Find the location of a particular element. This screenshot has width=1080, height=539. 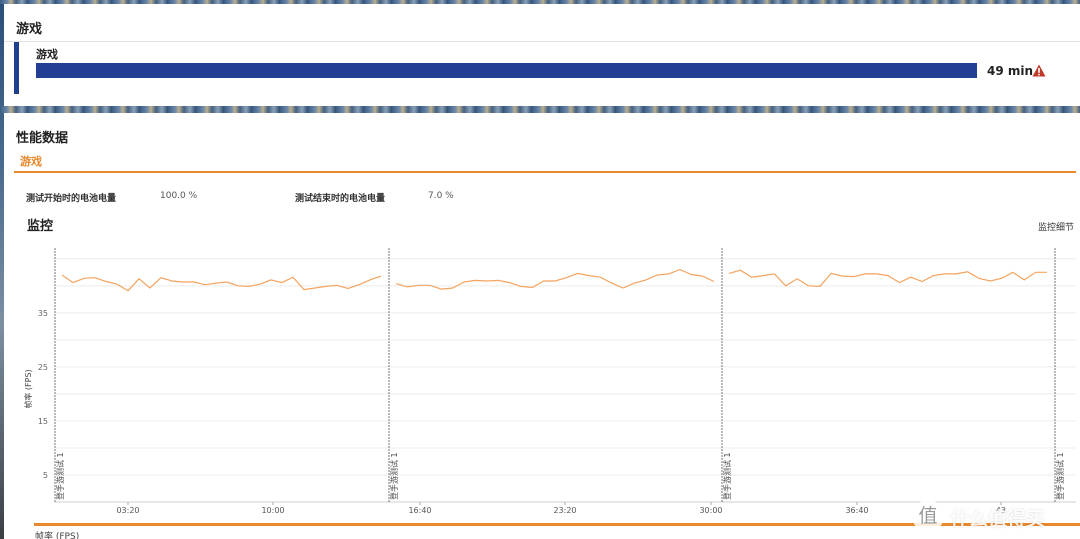

wallpaper-strip-middle is located at coordinates (540, 109).